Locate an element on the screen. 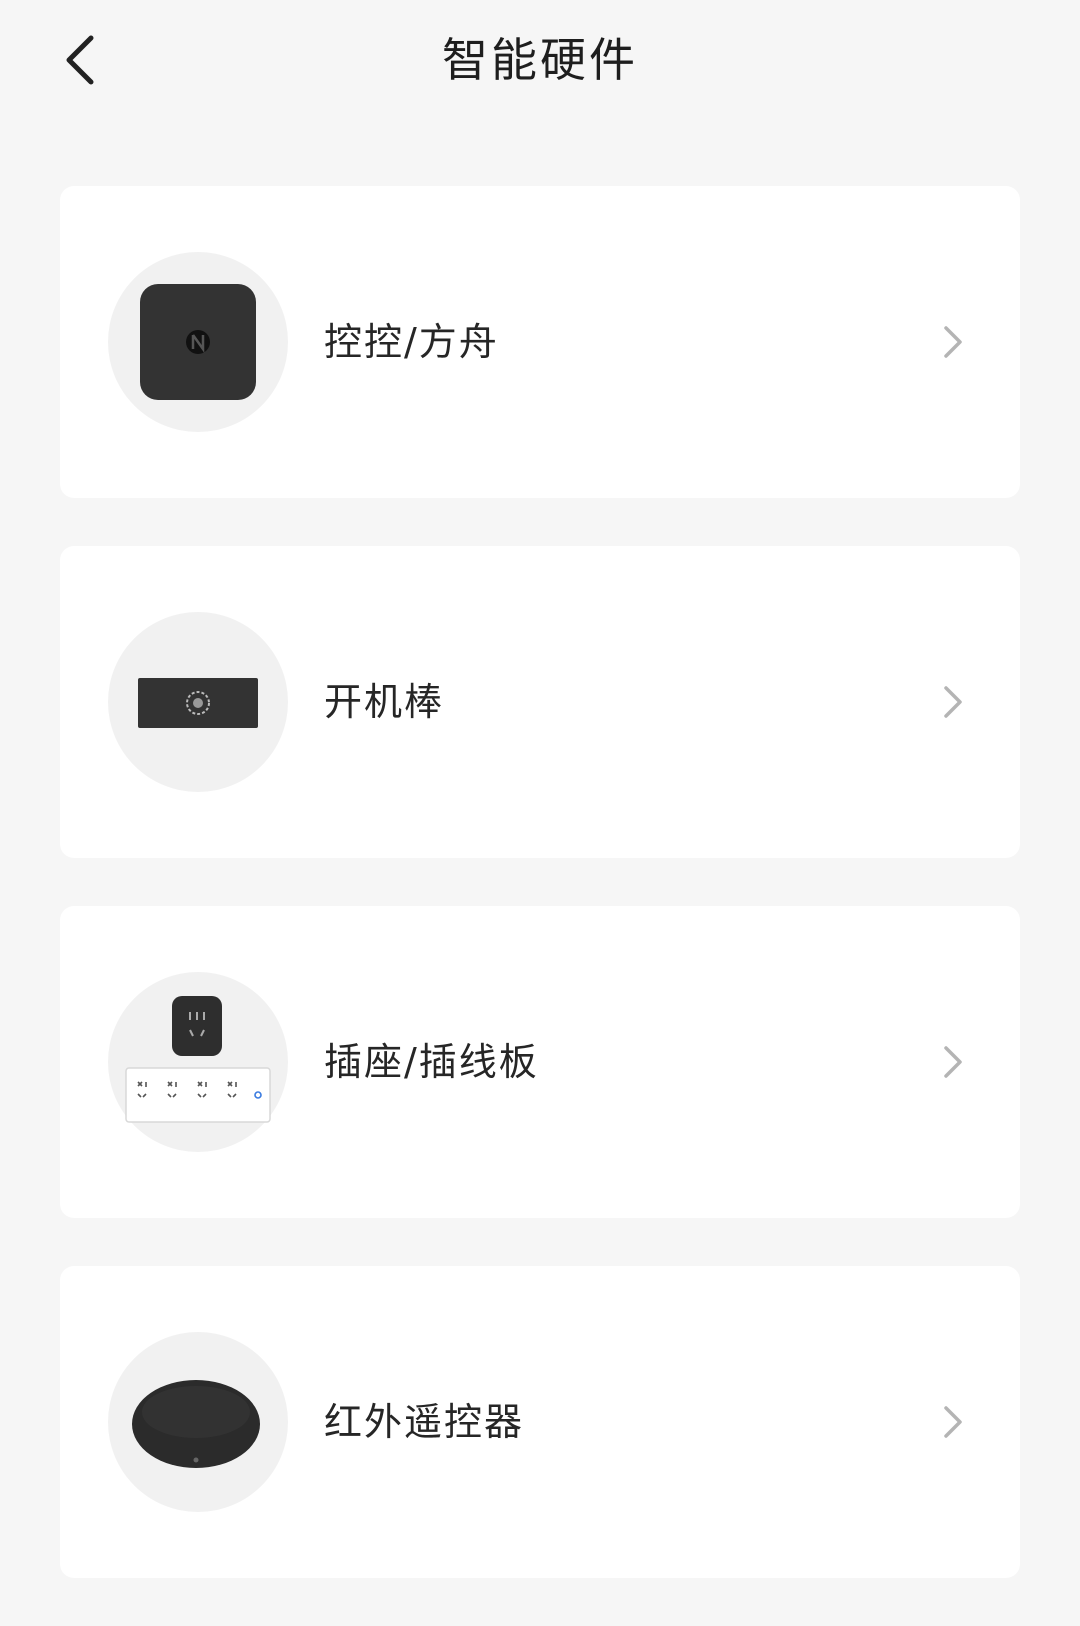 This screenshot has width=1080, height=1626. page-title: 智能硬件 is located at coordinates (540, 60).